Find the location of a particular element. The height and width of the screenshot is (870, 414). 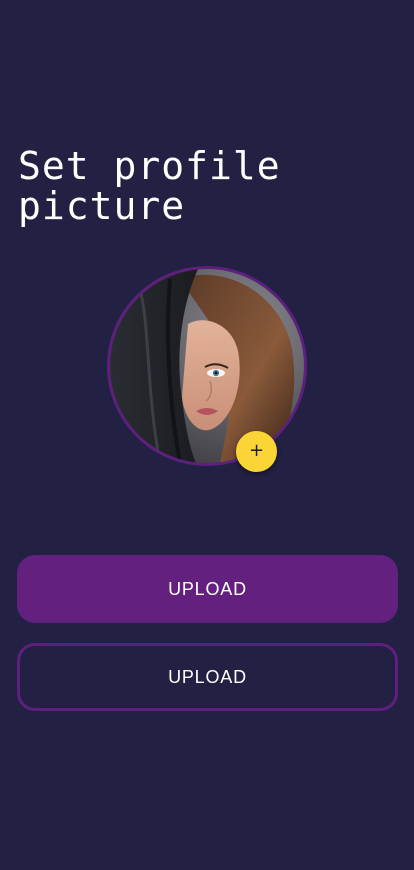

plus-icon: + is located at coordinates (256, 450).